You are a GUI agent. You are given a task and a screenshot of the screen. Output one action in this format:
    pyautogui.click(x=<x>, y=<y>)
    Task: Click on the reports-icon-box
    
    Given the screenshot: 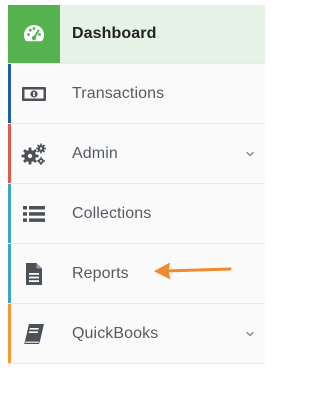 What is the action you would take?
    pyautogui.click(x=34, y=273)
    